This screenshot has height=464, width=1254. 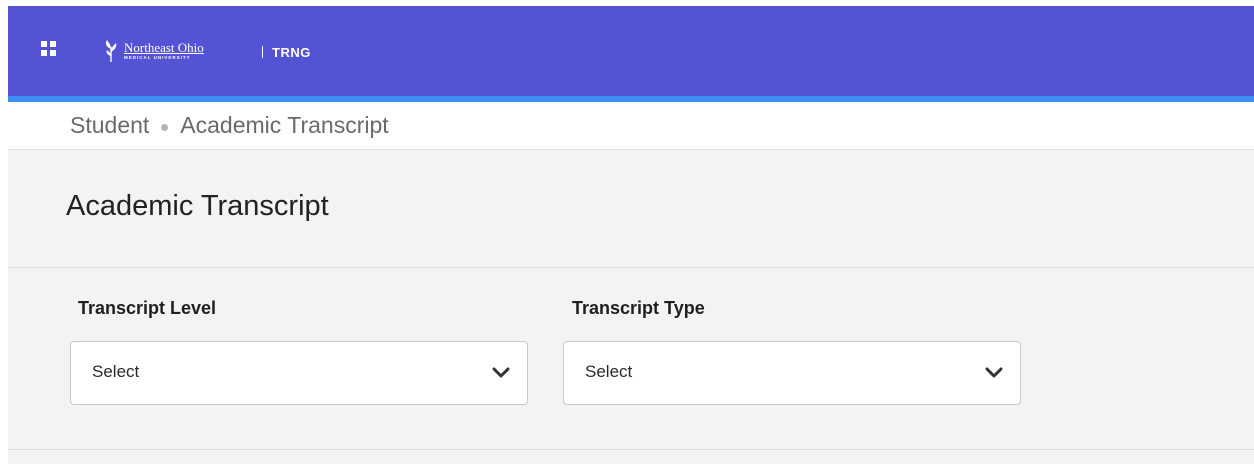 What do you see at coordinates (109, 125) in the screenshot?
I see `breadcrumb-item-student: Student` at bounding box center [109, 125].